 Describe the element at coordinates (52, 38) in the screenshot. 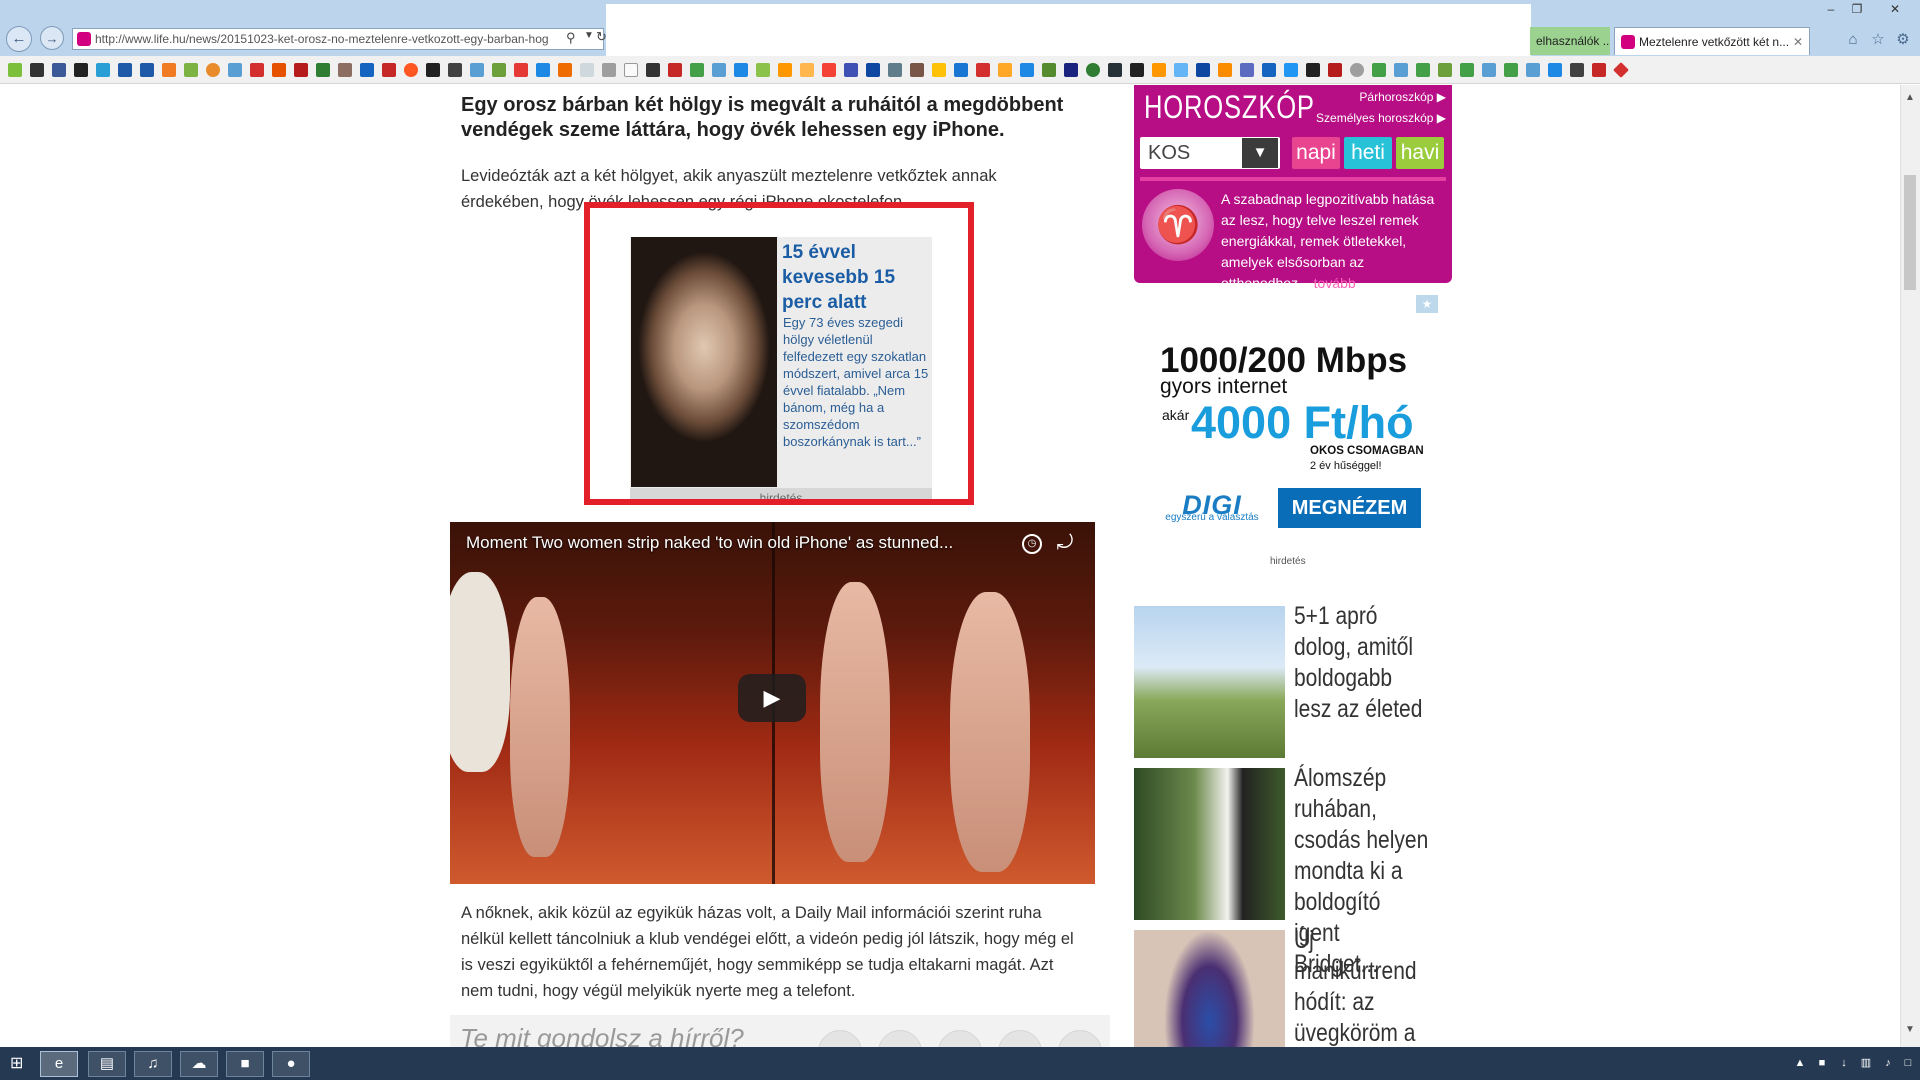

I see `forward-button: →` at that location.